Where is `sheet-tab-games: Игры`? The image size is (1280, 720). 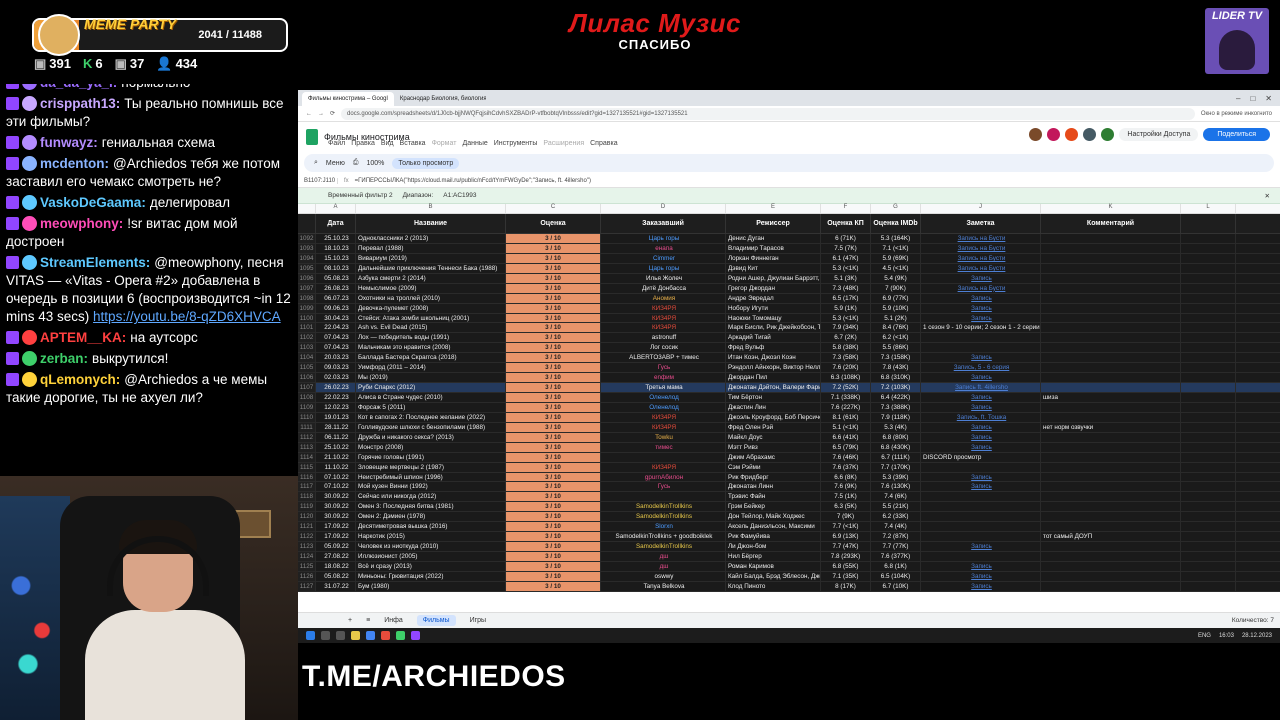 sheet-tab-games: Игры is located at coordinates (478, 620).